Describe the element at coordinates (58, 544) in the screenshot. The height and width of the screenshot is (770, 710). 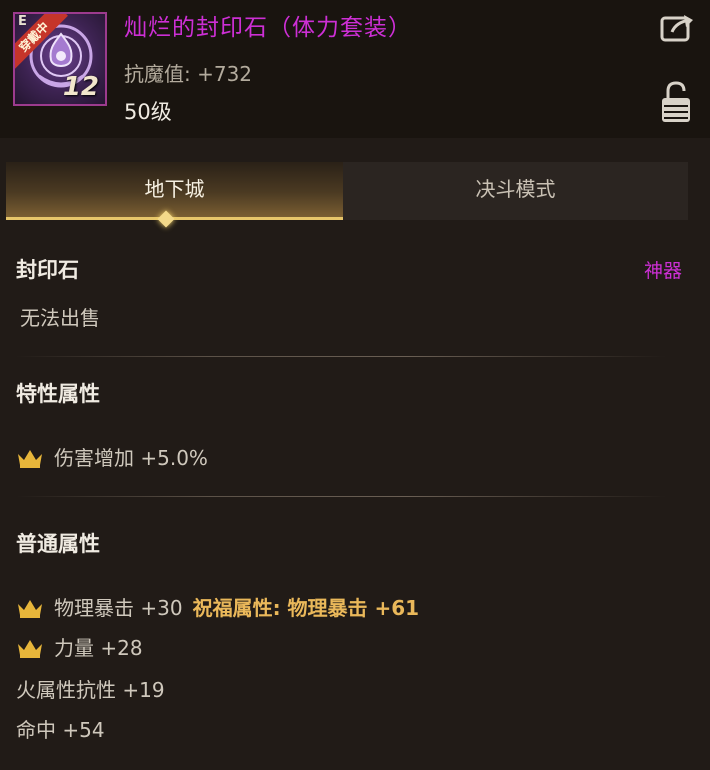
I see `common-attributes-title: 普通属性` at that location.